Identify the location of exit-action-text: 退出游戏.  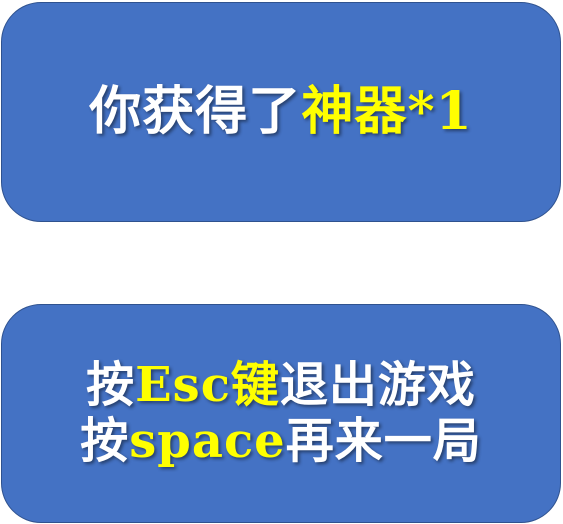
(377, 385).